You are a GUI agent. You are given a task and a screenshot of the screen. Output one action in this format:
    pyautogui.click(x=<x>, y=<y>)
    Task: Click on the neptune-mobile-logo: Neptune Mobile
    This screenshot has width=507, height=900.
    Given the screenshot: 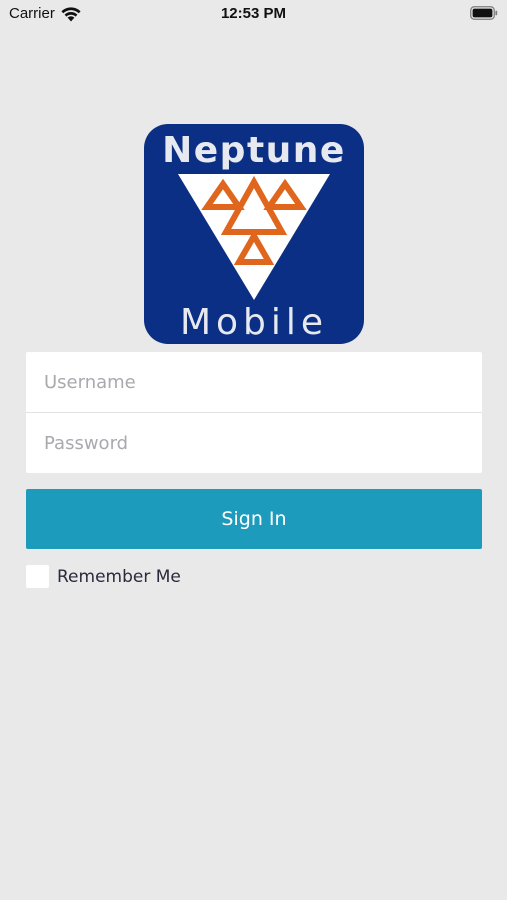 What is the action you would take?
    pyautogui.click(x=254, y=234)
    